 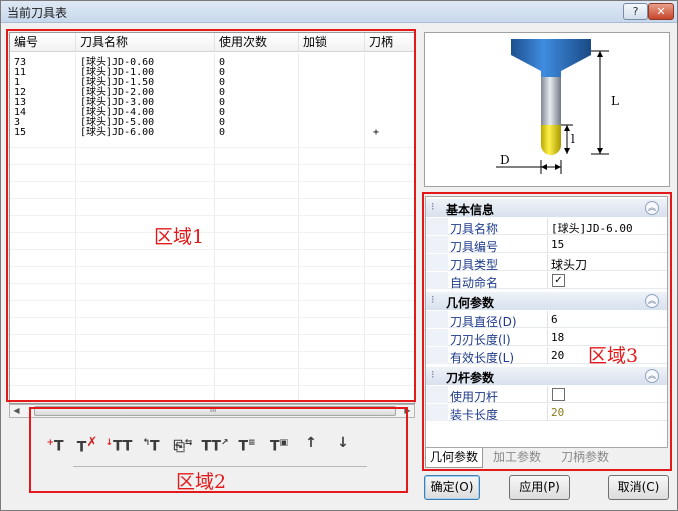 What do you see at coordinates (201, 482) in the screenshot?
I see `region-2-label: 区域2` at bounding box center [201, 482].